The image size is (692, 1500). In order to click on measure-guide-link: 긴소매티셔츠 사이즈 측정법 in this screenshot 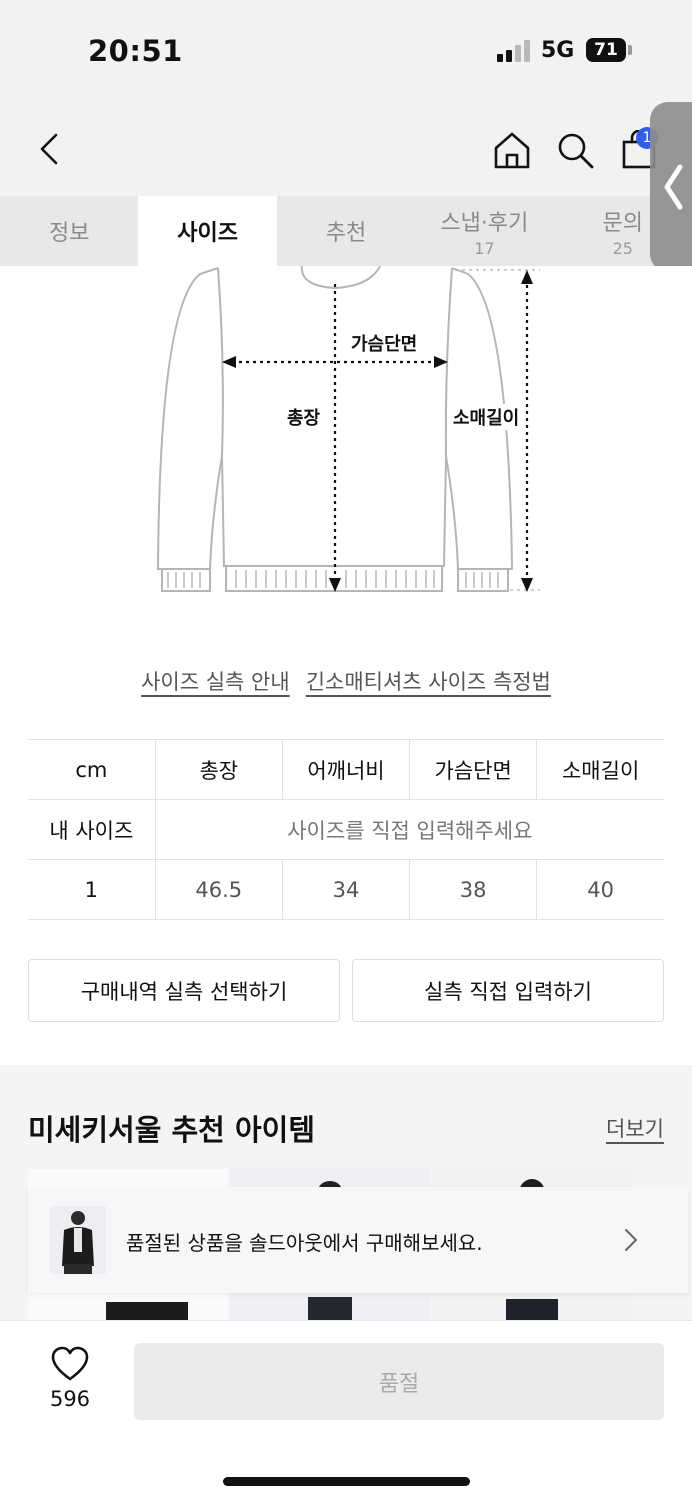, I will do `click(428, 681)`.